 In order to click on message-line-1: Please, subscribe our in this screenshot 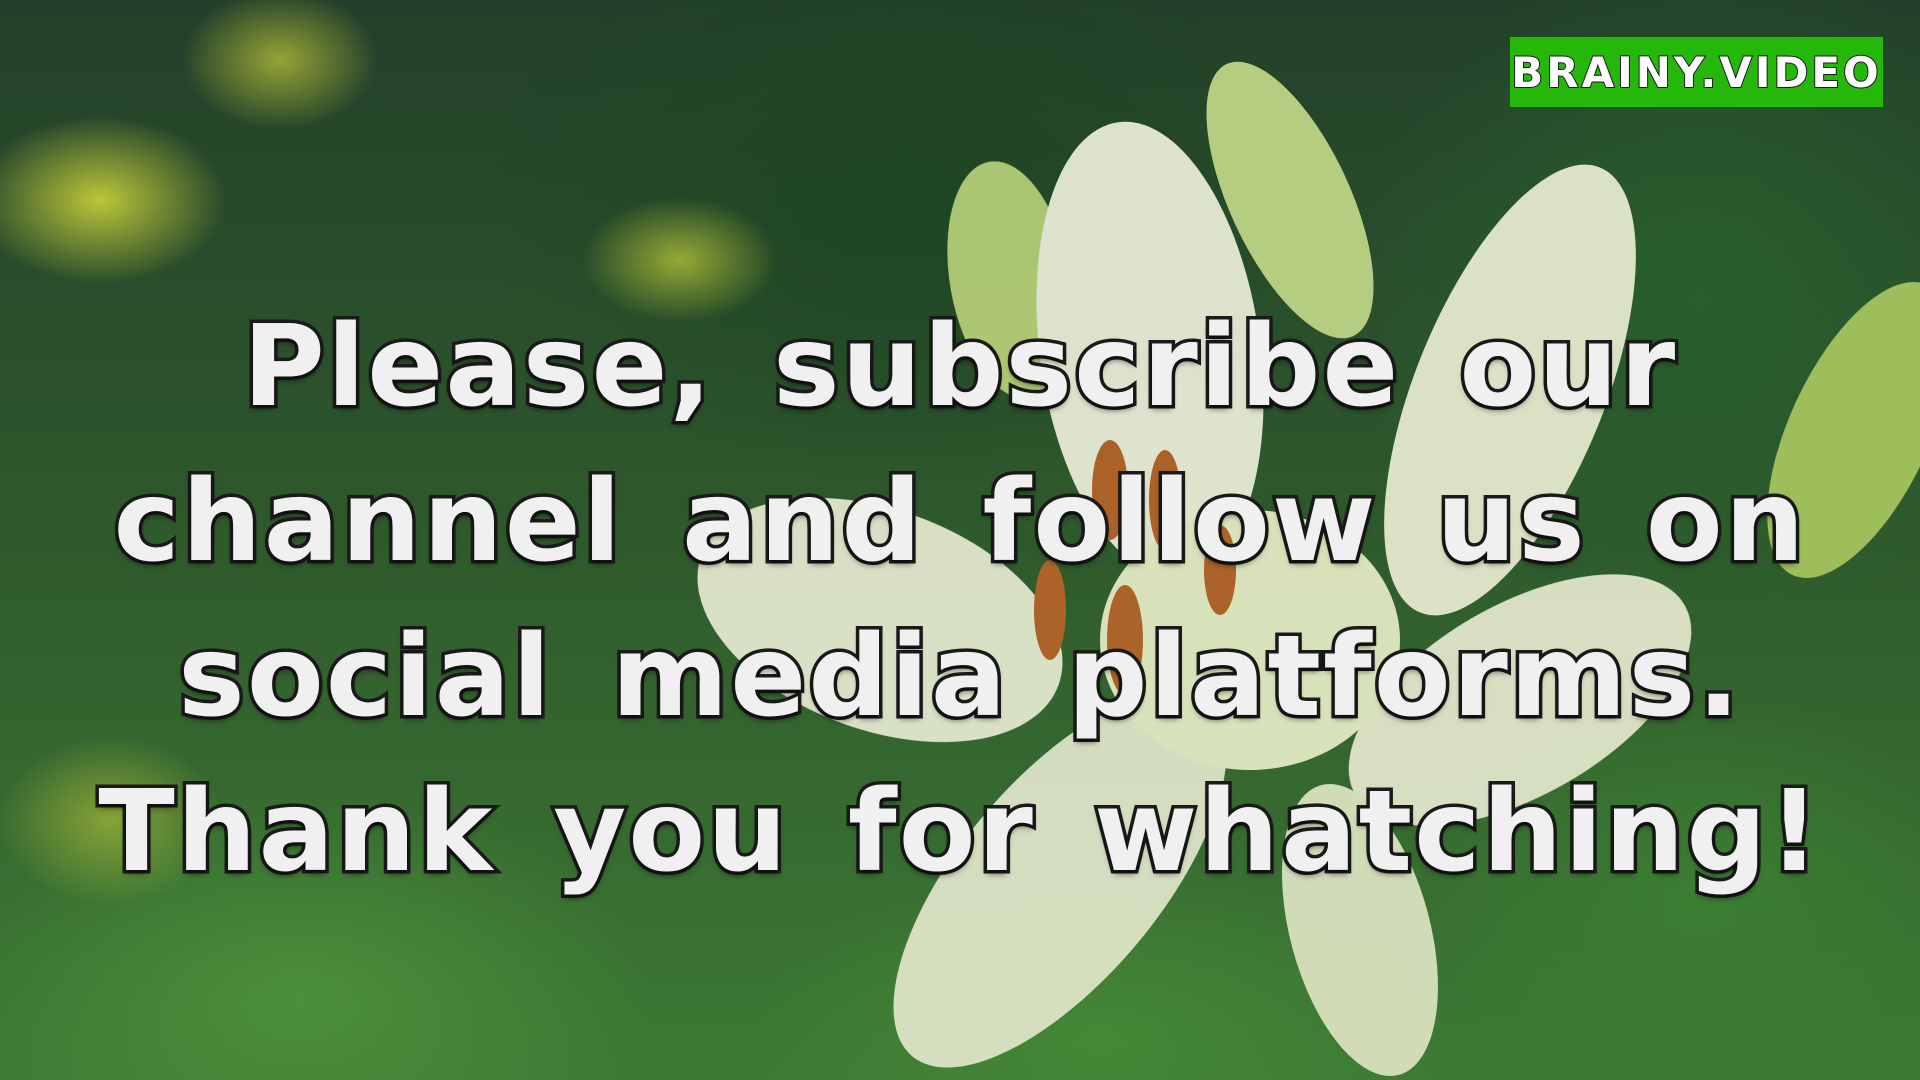, I will do `click(958, 367)`.